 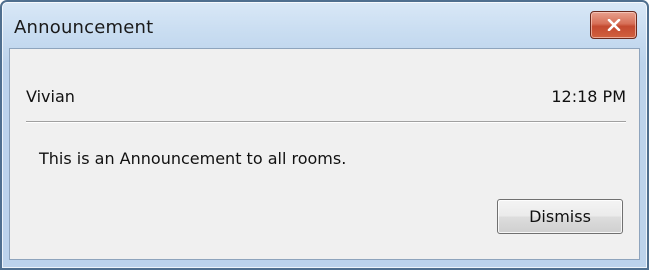 I want to click on timestamp: 12:18 PM, so click(x=588, y=96).